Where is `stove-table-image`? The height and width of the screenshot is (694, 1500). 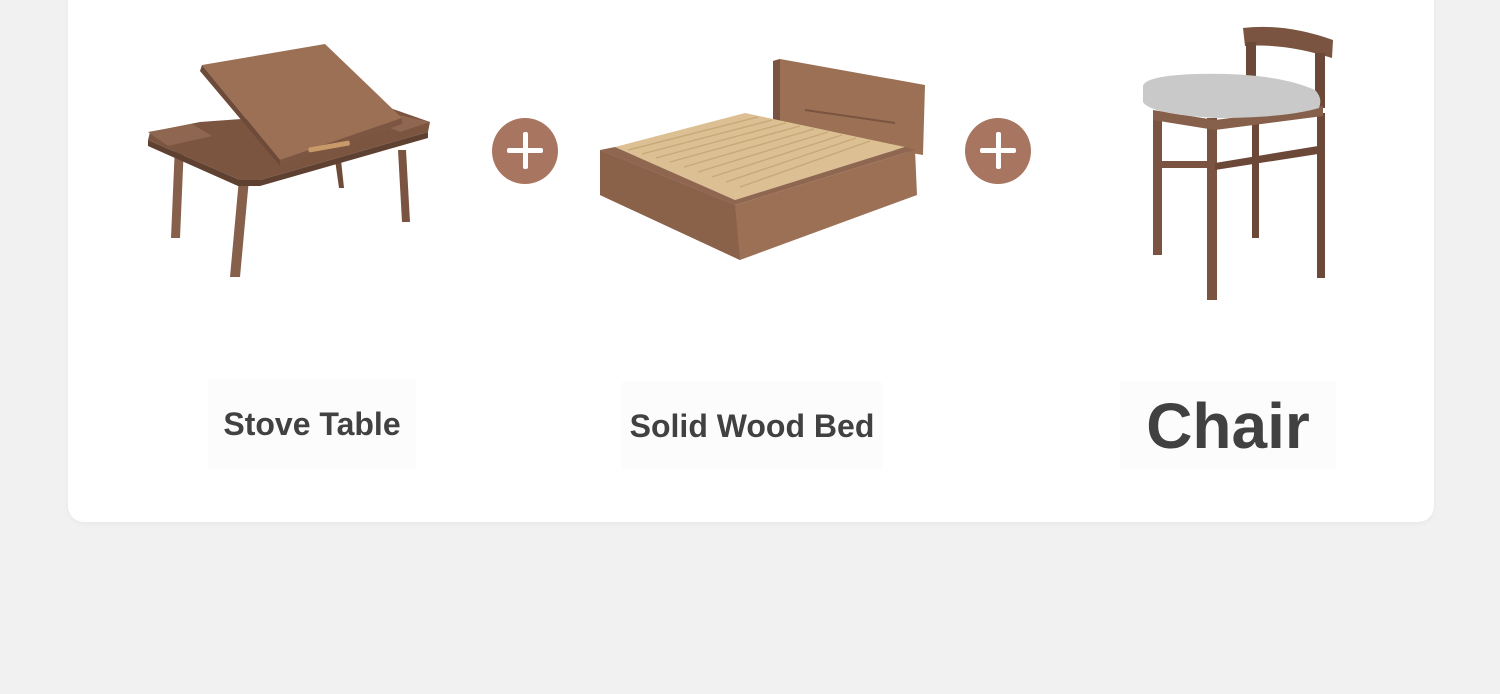 stove-table-image is located at coordinates (290, 162).